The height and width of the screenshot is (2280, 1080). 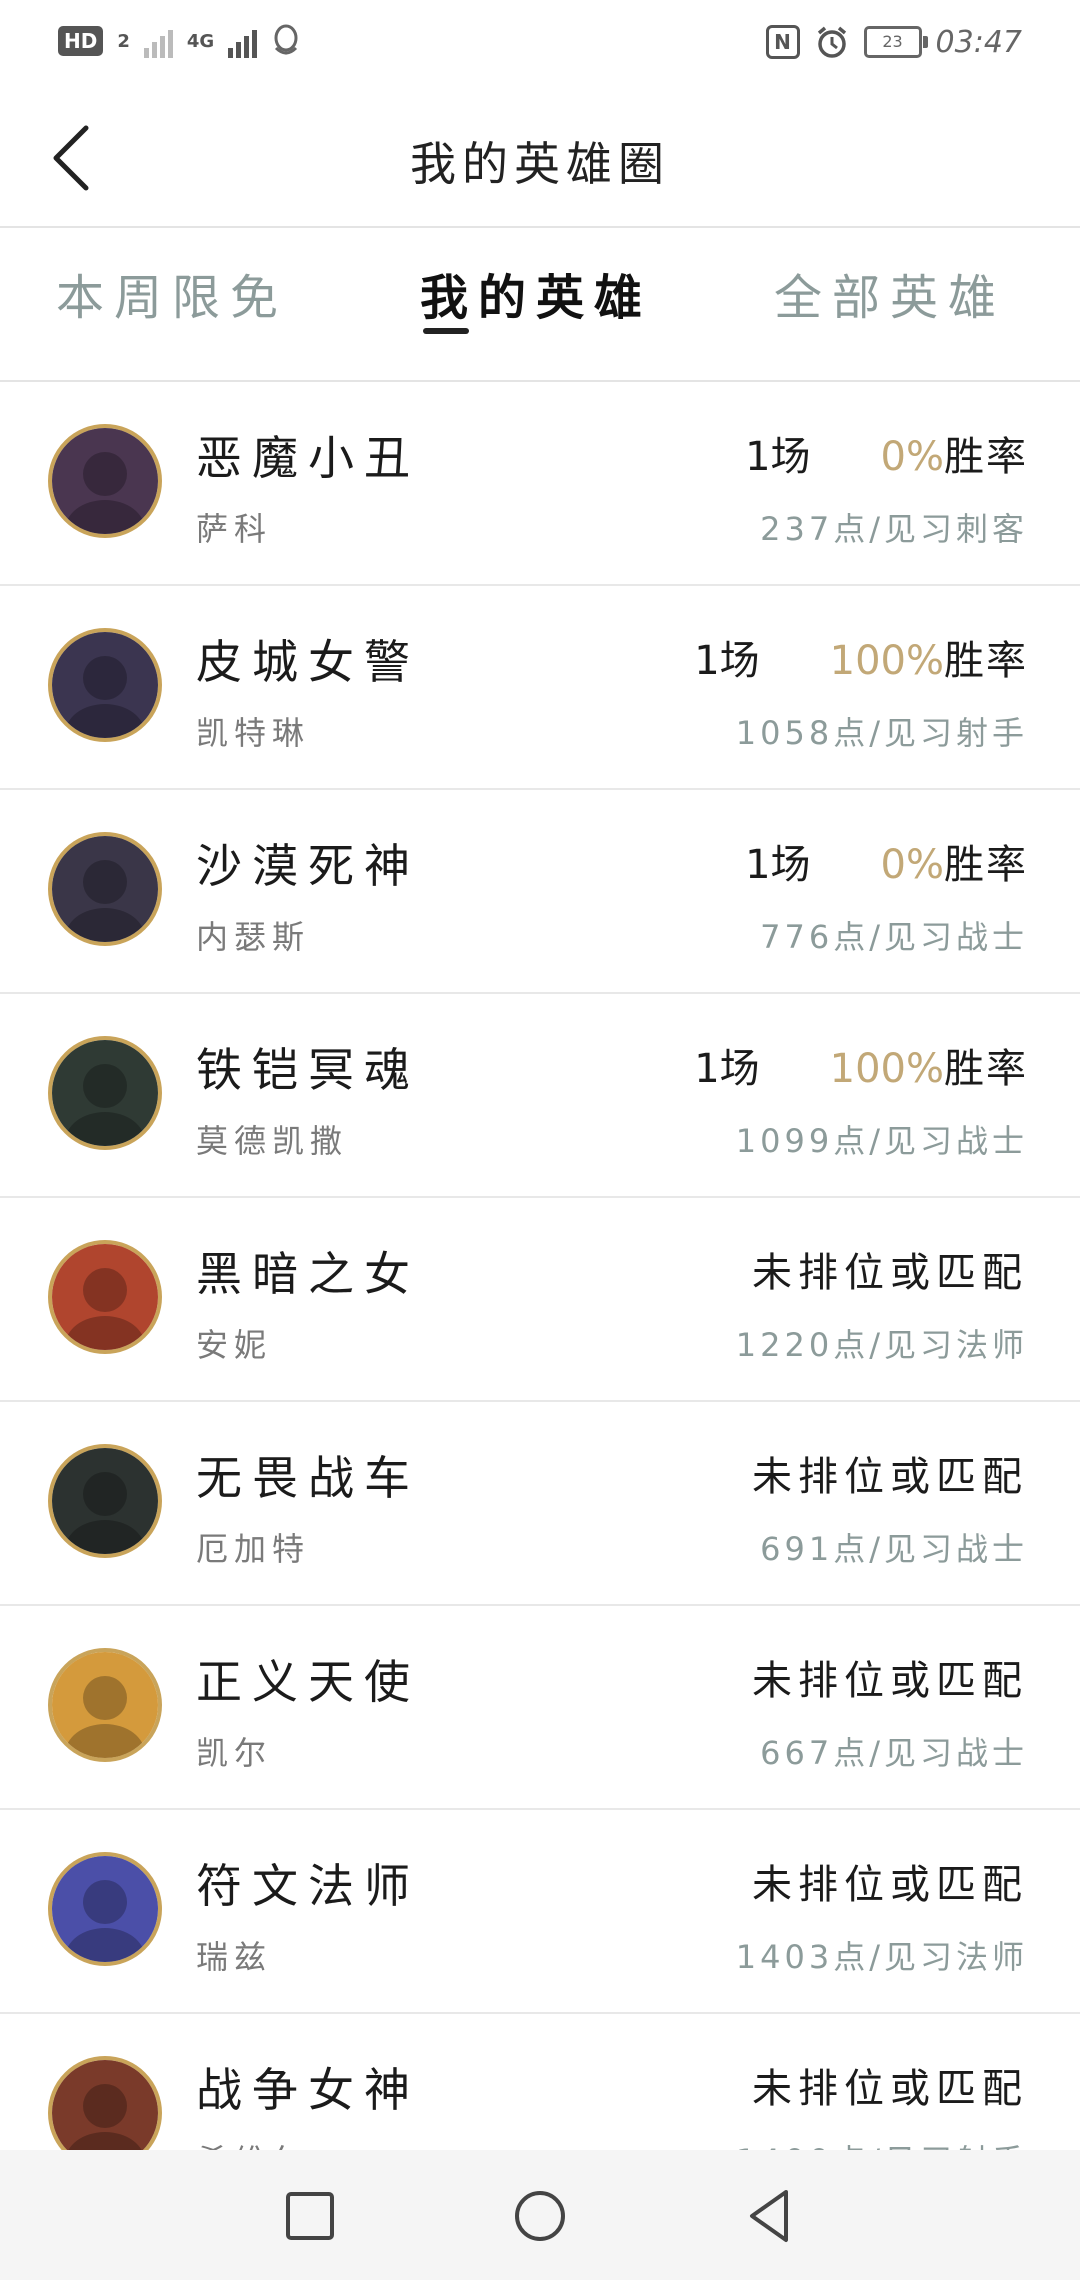 What do you see at coordinates (308, 1886) in the screenshot?
I see `hero-title: 符文法师` at bounding box center [308, 1886].